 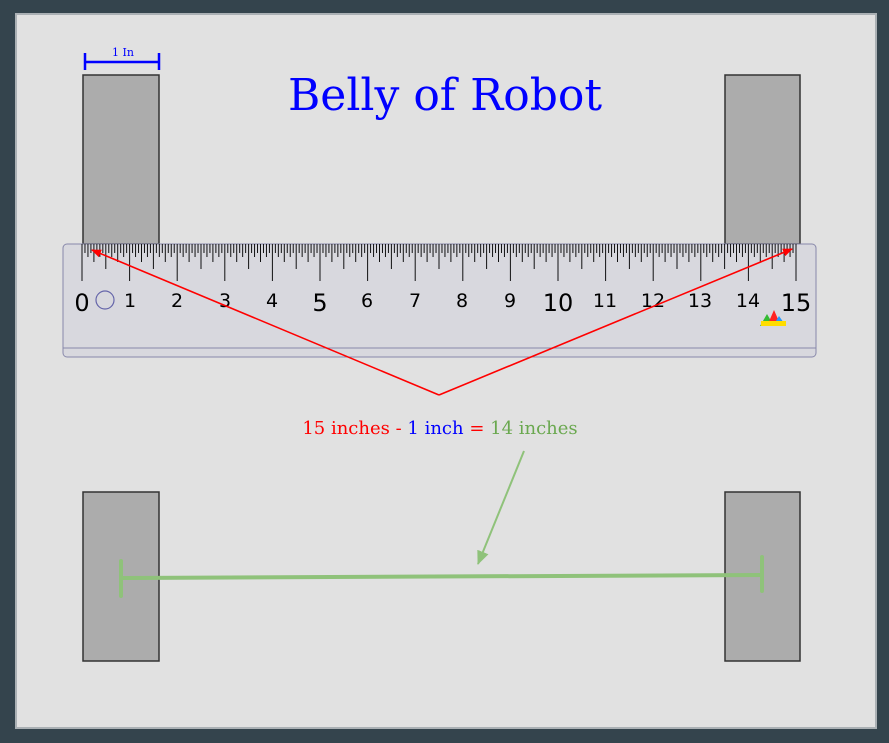 I want to click on ruler-number-13: 13, so click(x=700, y=301).